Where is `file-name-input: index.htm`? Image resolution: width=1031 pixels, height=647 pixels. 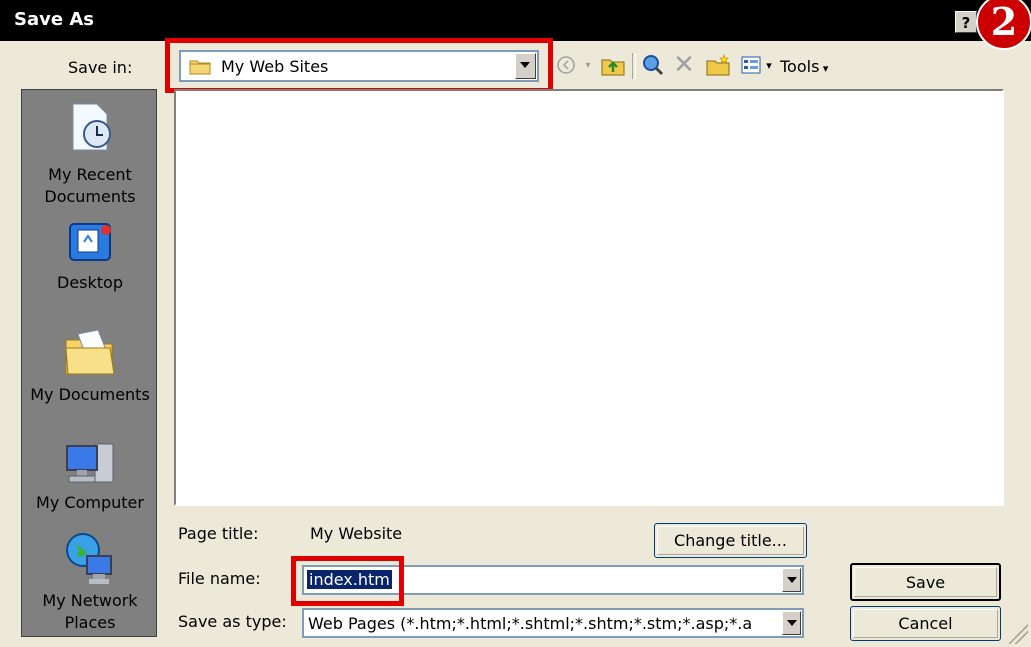 file-name-input: index.htm is located at coordinates (553, 580).